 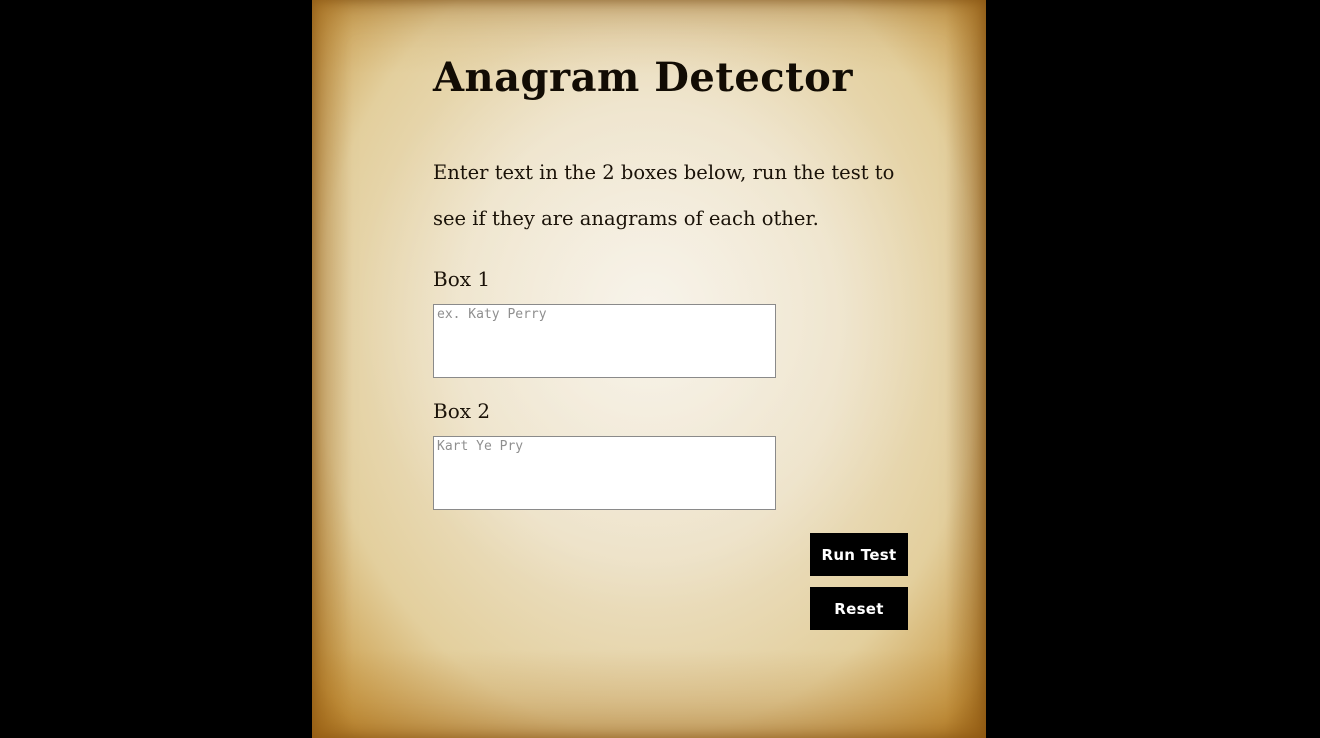 What do you see at coordinates (604, 473) in the screenshot?
I see `box-2-input` at bounding box center [604, 473].